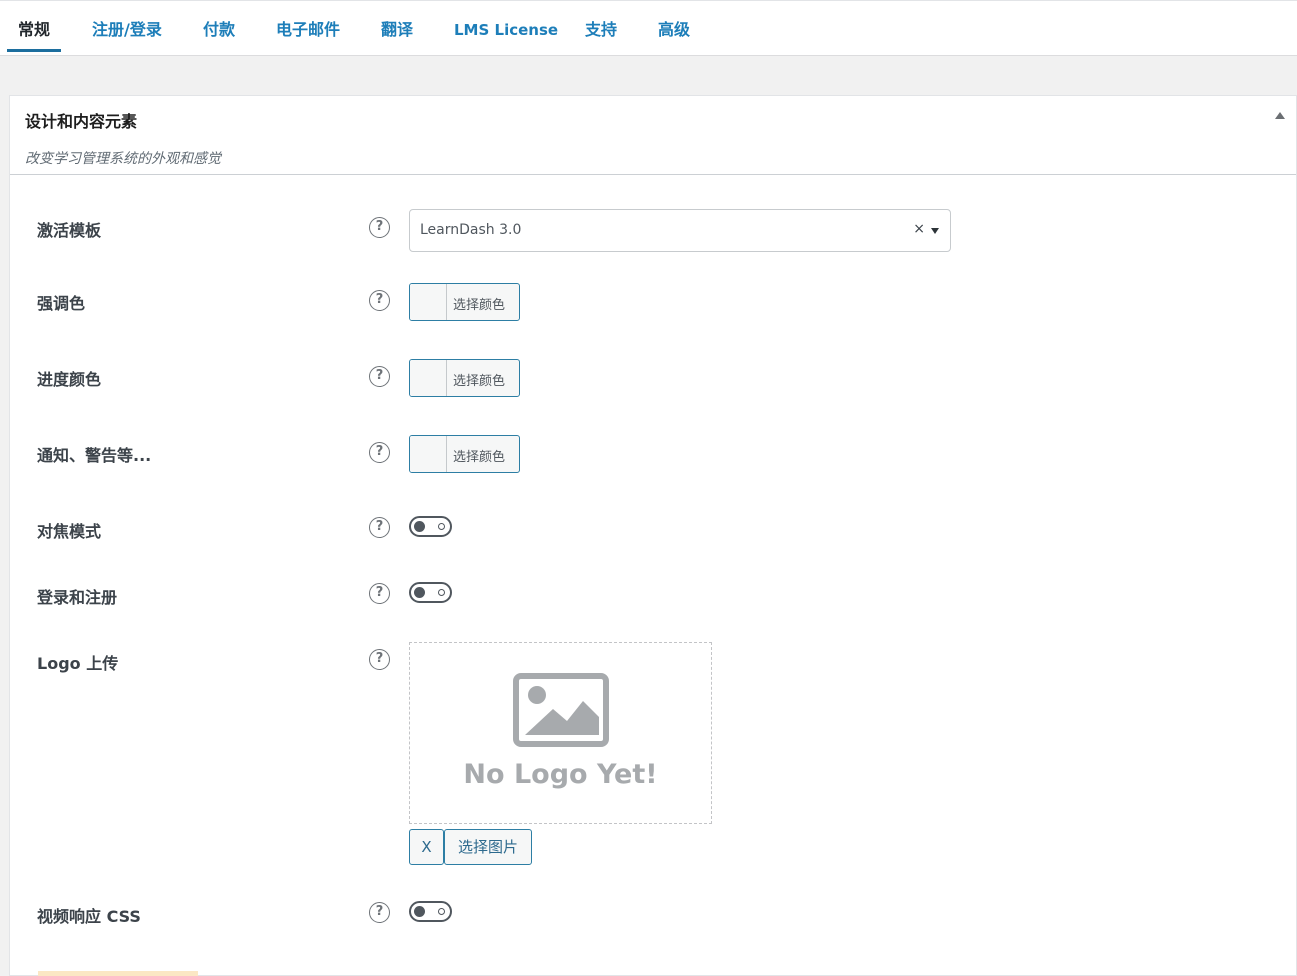 This screenshot has width=1297, height=976. I want to click on notice-color-picker-button: 选择颜色, so click(464, 454).